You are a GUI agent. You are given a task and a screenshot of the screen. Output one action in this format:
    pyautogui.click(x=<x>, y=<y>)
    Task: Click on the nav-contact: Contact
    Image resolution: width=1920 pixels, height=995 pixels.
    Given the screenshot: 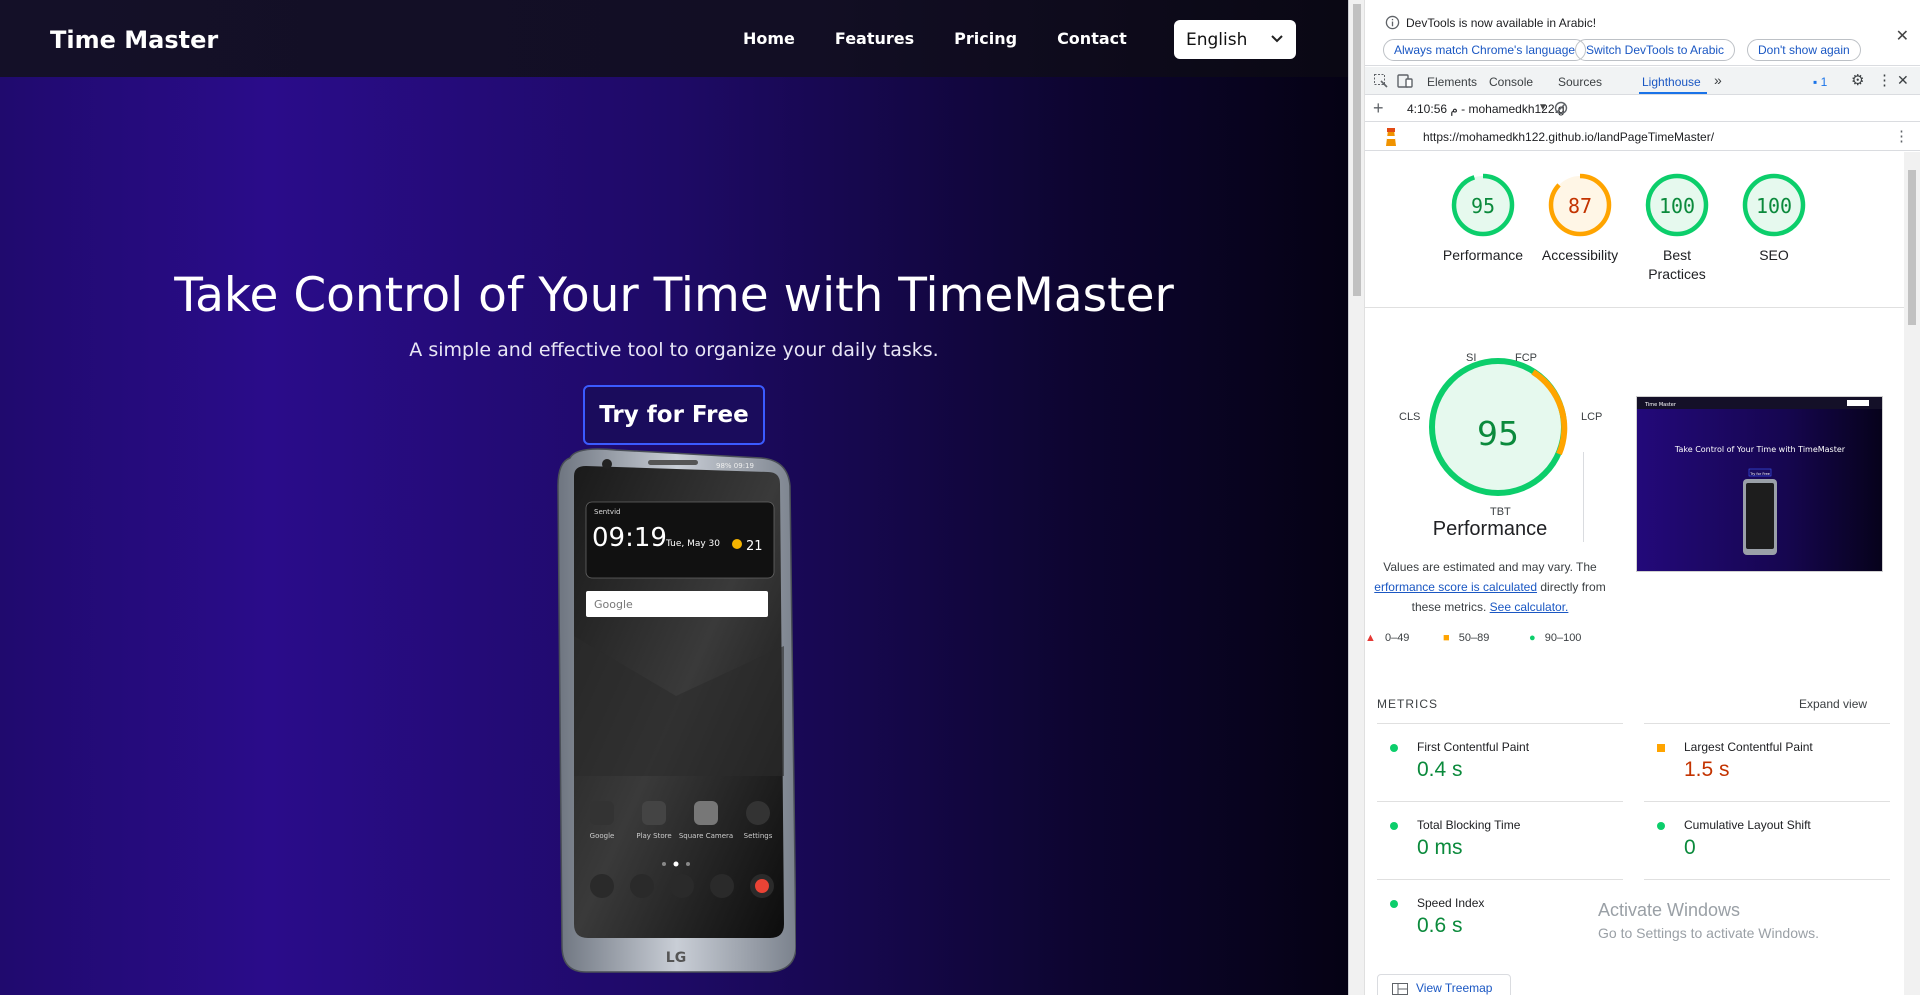 What is the action you would take?
    pyautogui.click(x=1092, y=38)
    